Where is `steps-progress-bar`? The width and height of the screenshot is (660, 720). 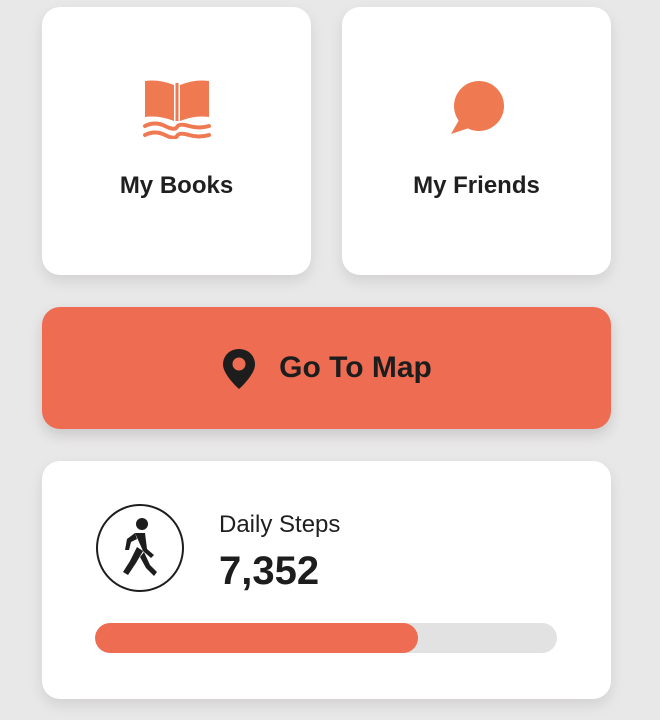 steps-progress-bar is located at coordinates (326, 638).